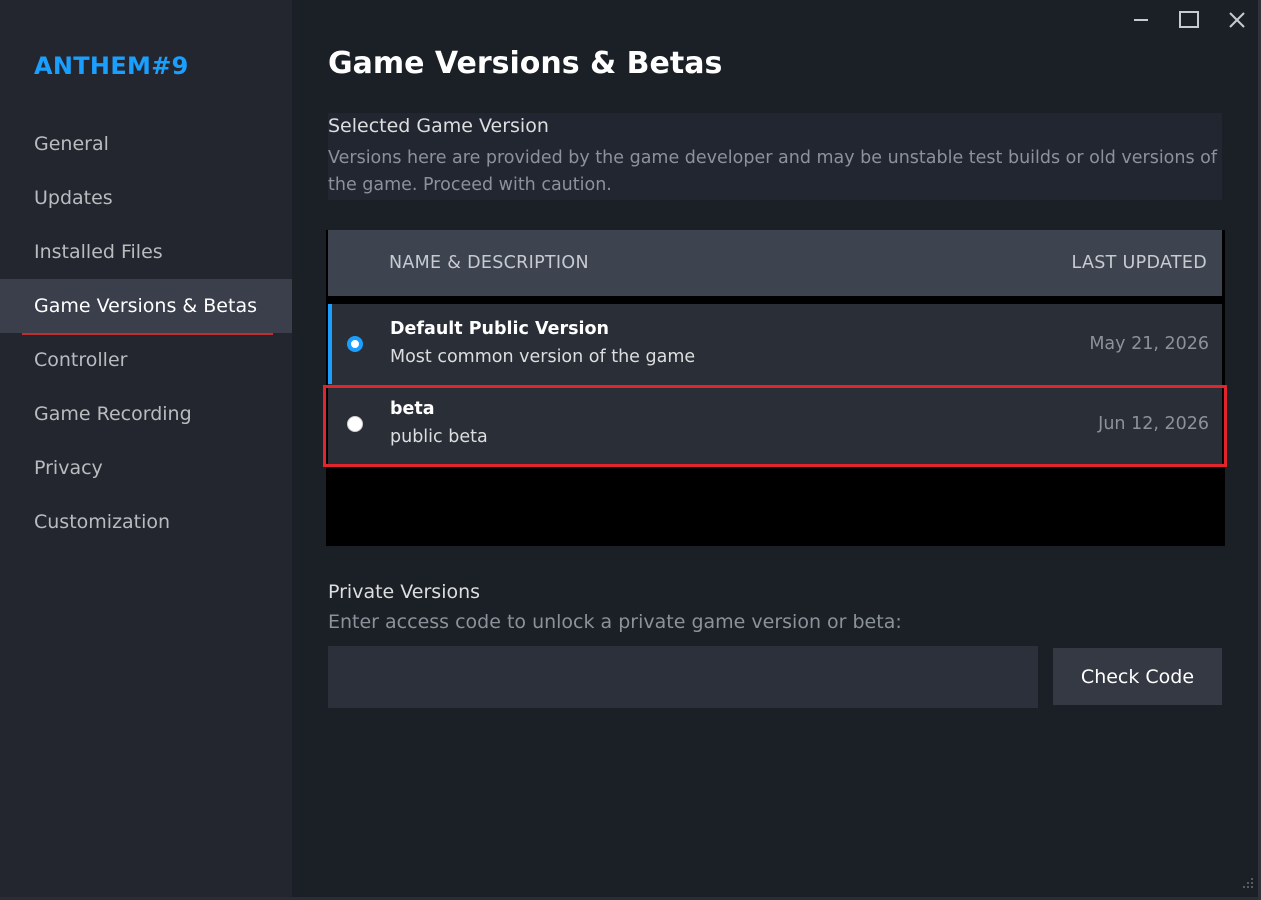 The height and width of the screenshot is (900, 1261). What do you see at coordinates (1141, 20) in the screenshot?
I see `minimize-icon` at bounding box center [1141, 20].